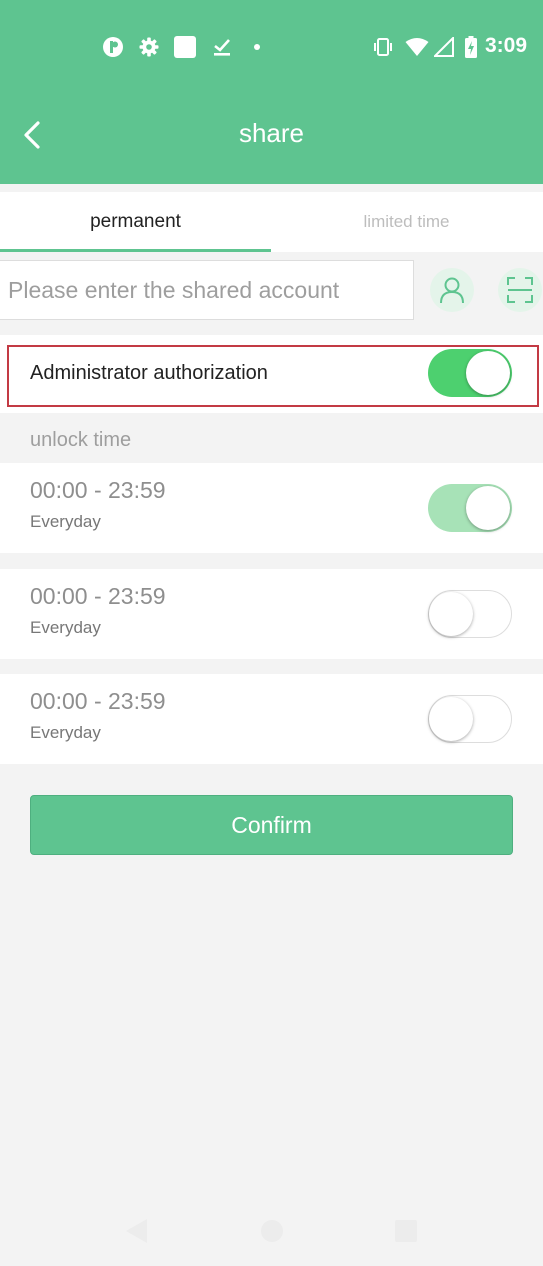 This screenshot has width=543, height=1266. What do you see at coordinates (149, 373) in the screenshot?
I see `admin-authorization-label: Administrator authorization` at bounding box center [149, 373].